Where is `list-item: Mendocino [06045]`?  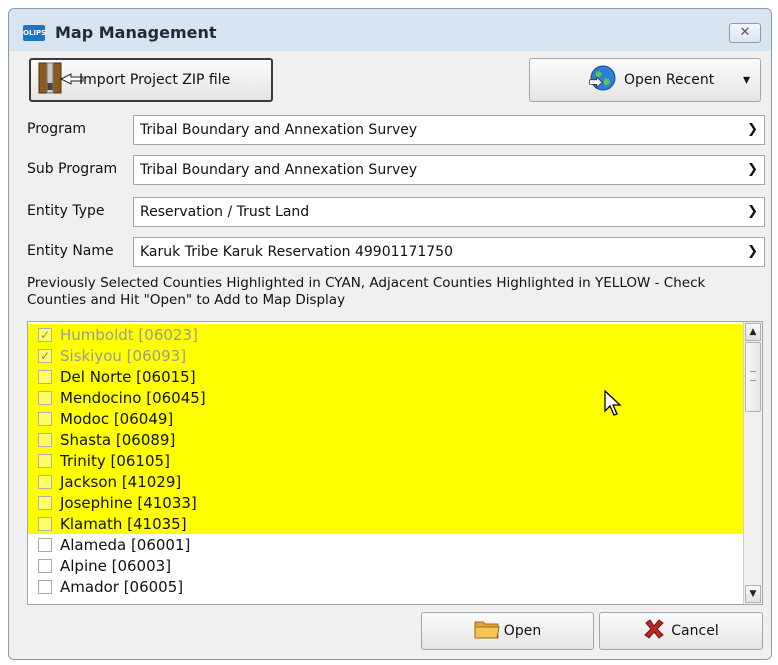 list-item: Mendocino [06045] is located at coordinates (386, 397).